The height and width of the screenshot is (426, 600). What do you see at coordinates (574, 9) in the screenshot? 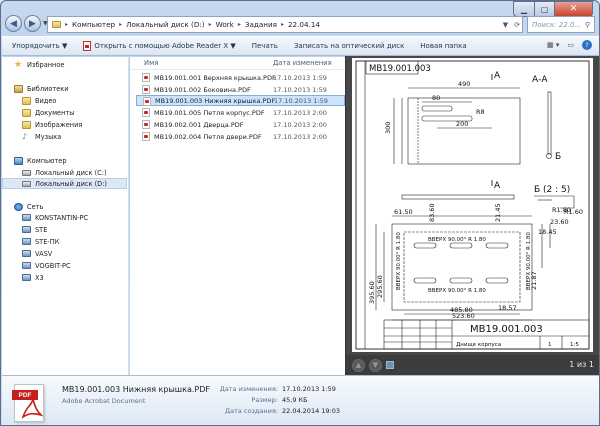
I see `close-button: ✕` at bounding box center [574, 9].